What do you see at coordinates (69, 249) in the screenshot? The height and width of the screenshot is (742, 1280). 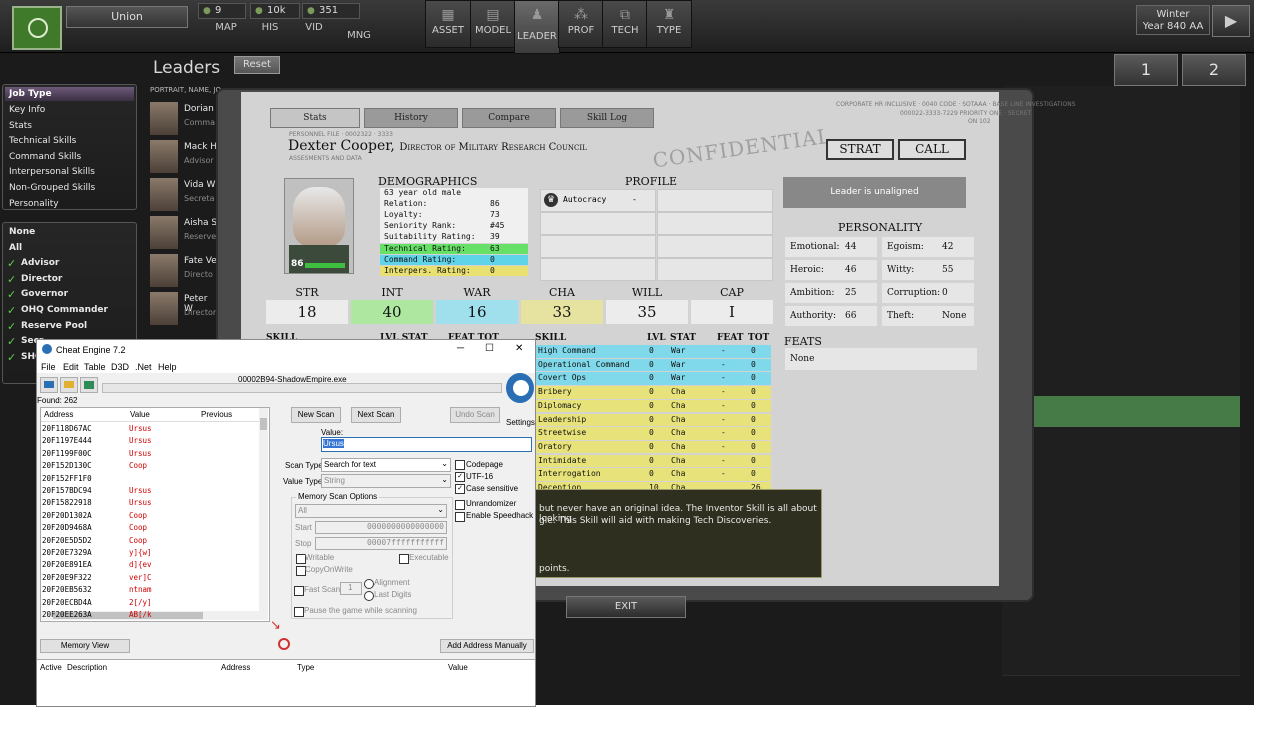 I see `filter-item: All` at bounding box center [69, 249].